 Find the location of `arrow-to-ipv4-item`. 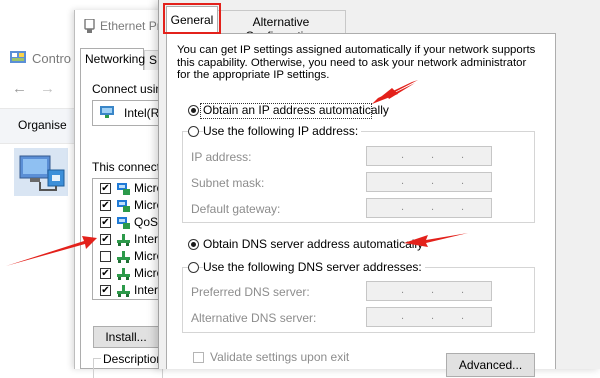

arrow-to-ipv4-item is located at coordinates (51, 251).